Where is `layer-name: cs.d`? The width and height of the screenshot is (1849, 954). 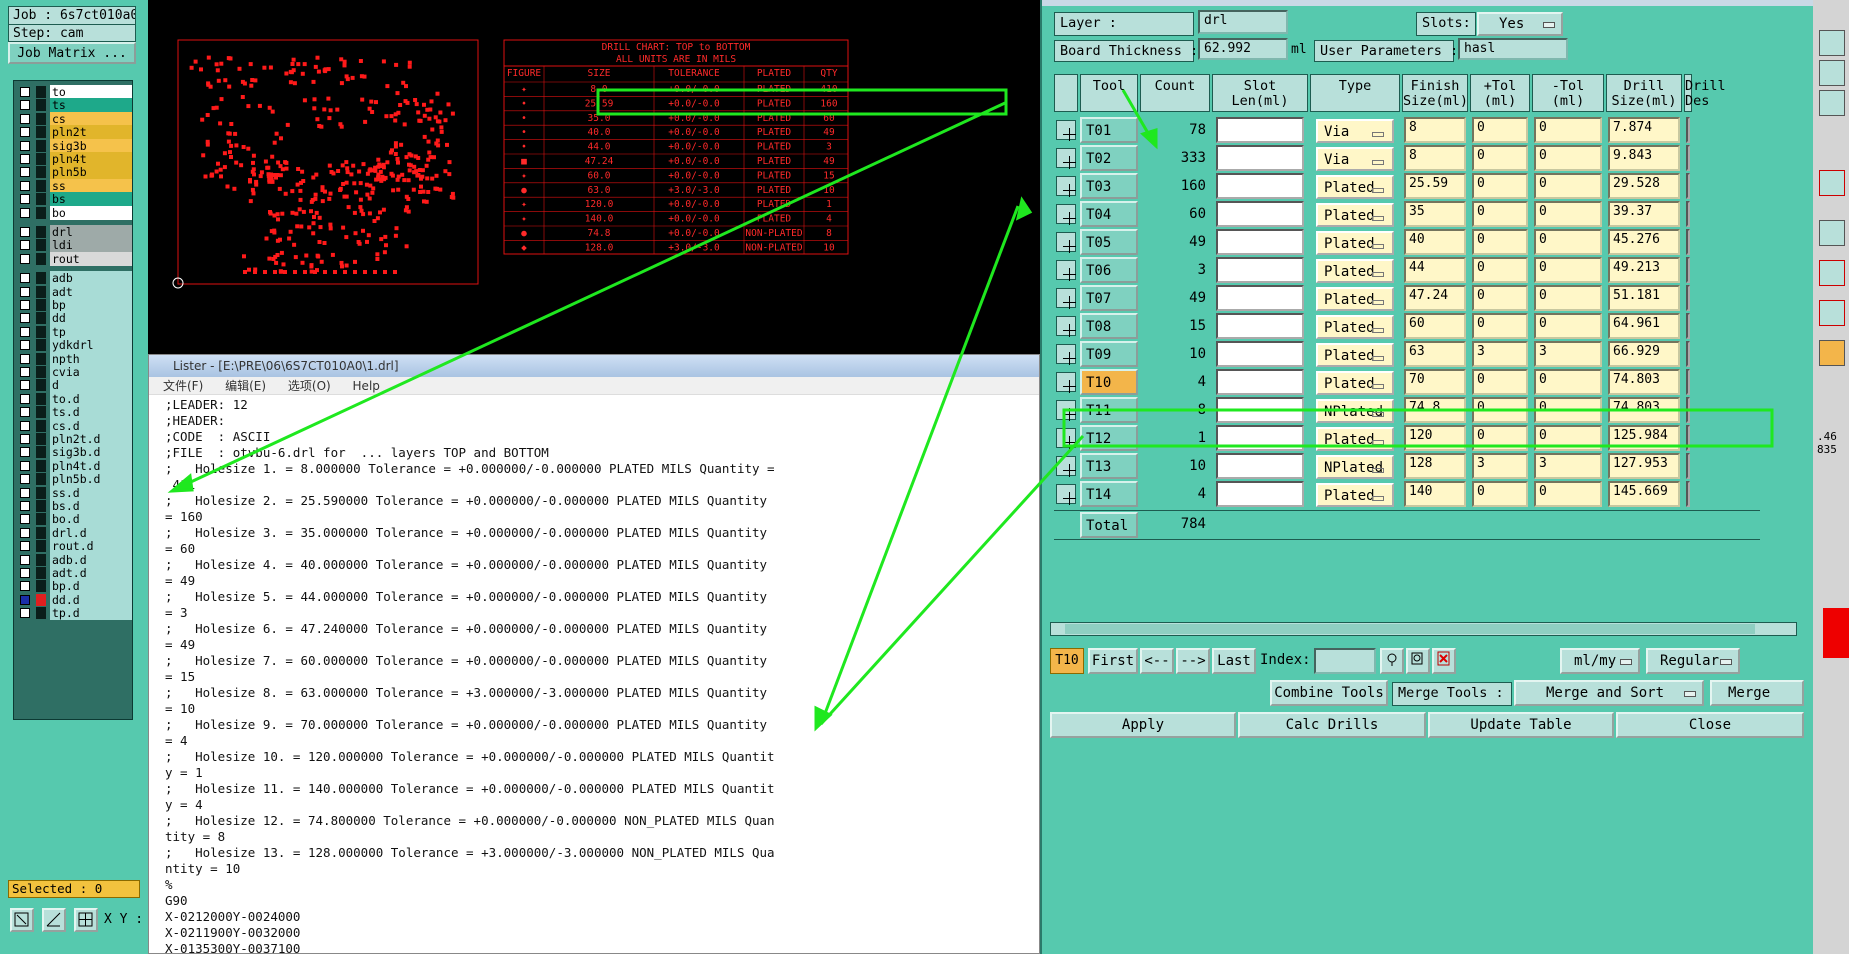 layer-name: cs.d is located at coordinates (91, 425).